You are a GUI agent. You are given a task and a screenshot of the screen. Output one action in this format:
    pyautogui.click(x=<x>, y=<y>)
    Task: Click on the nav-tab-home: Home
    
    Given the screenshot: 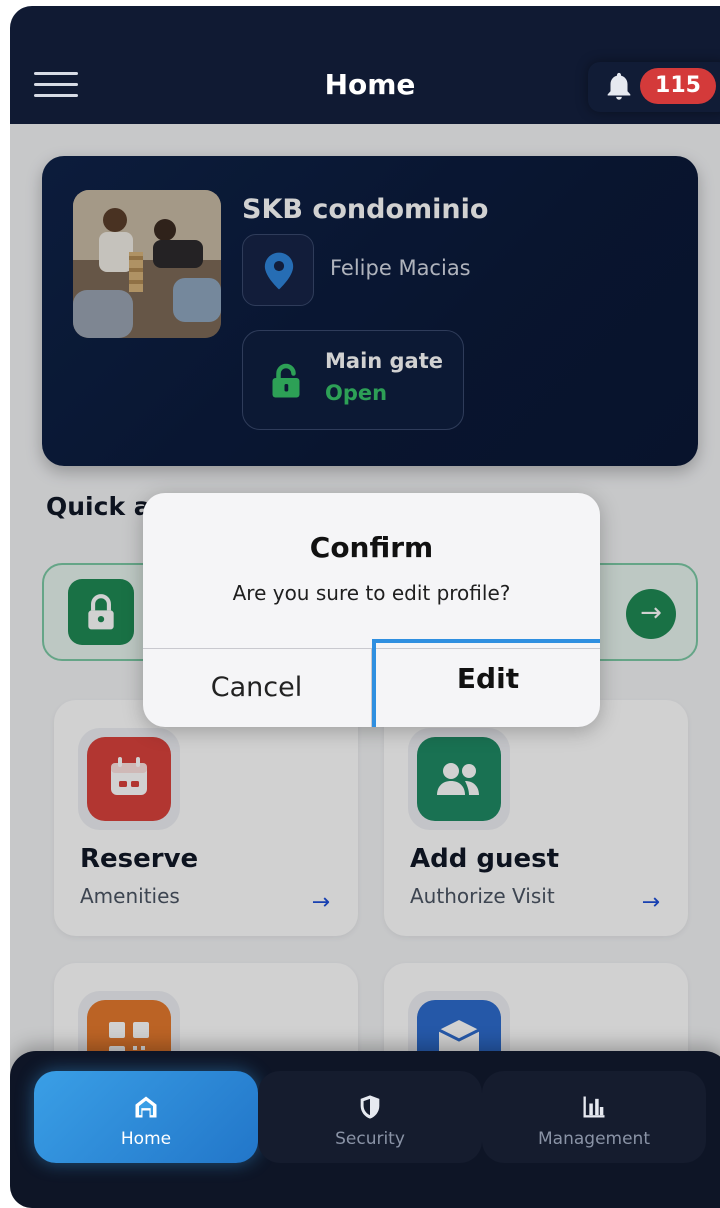 What is the action you would take?
    pyautogui.click(x=146, y=1117)
    